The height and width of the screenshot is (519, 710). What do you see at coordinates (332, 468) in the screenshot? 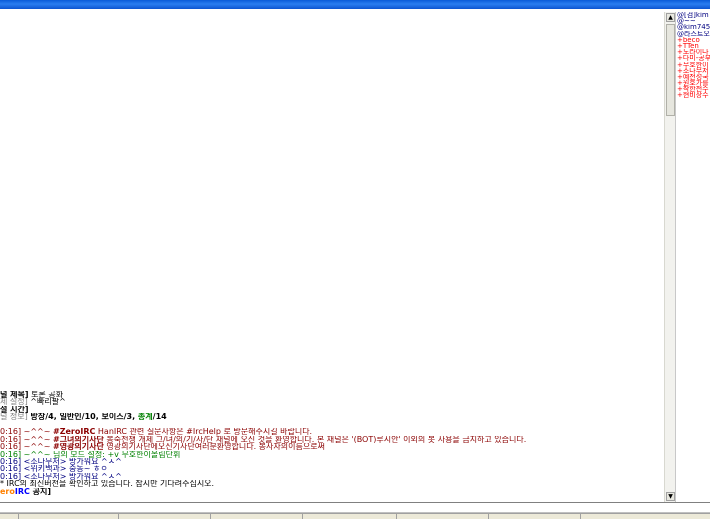
I see `chat-line: 0:16] <위키백과> 중동~ ㅎㅇ` at bounding box center [332, 468].